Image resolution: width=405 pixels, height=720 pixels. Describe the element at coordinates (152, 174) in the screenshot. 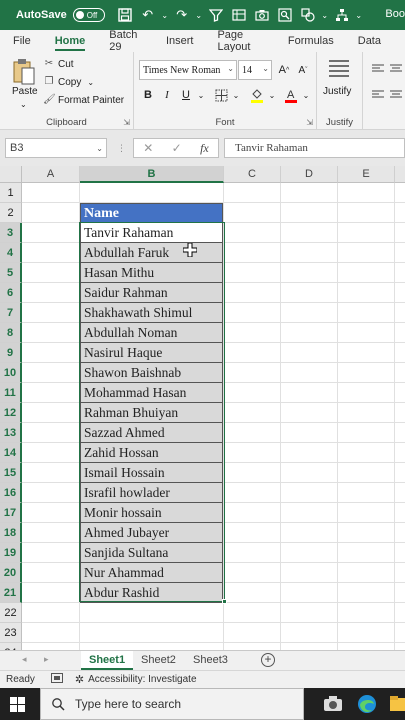

I see `column-header-b: B` at that location.